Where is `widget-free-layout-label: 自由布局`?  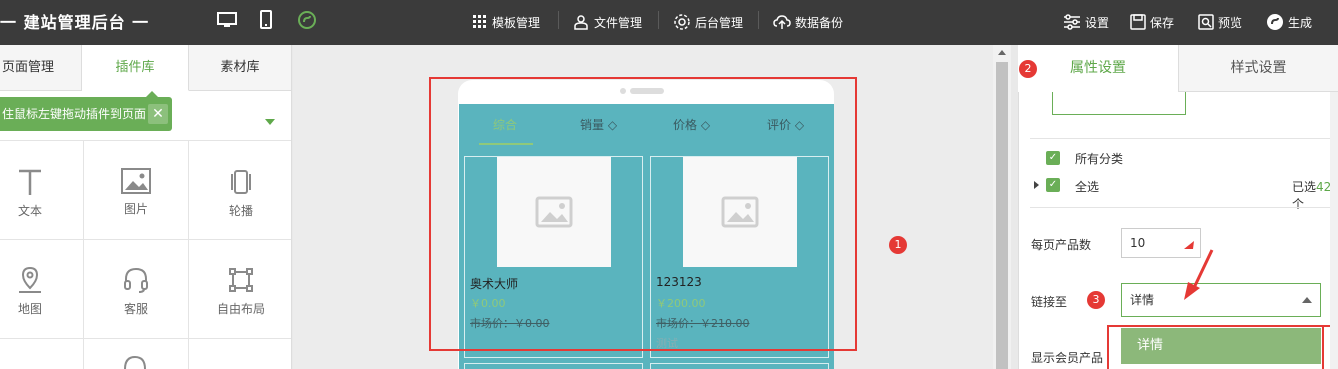
widget-free-layout-label: 自由布局 is located at coordinates (240, 309).